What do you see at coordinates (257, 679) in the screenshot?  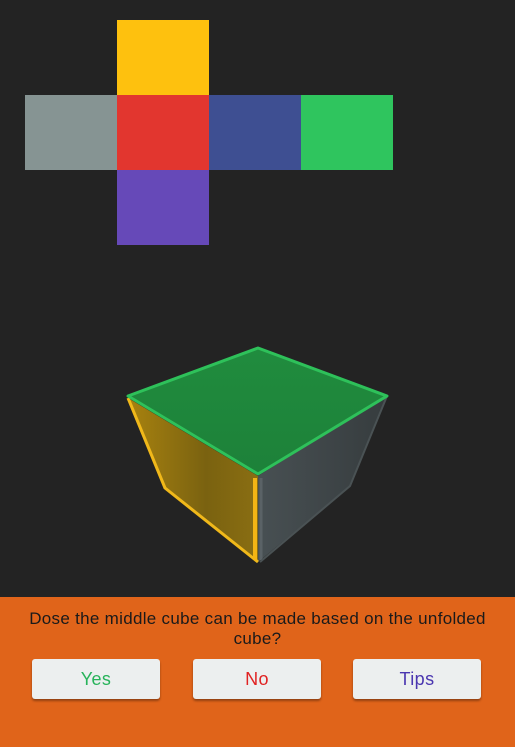 I see `no-button: No` at bounding box center [257, 679].